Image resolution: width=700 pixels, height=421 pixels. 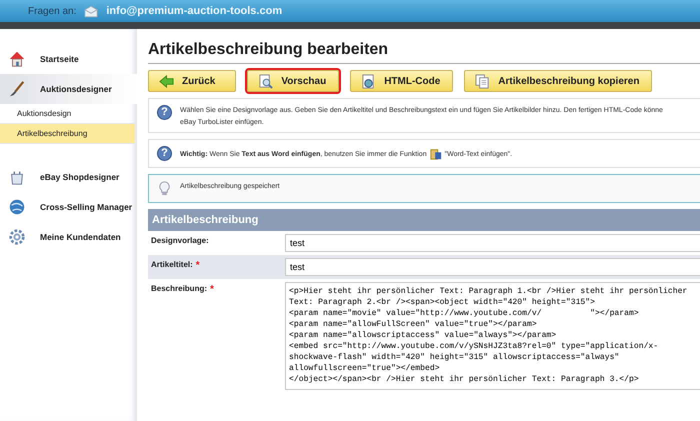 I want to click on toolbar-button: HTML-Code, so click(x=402, y=81).